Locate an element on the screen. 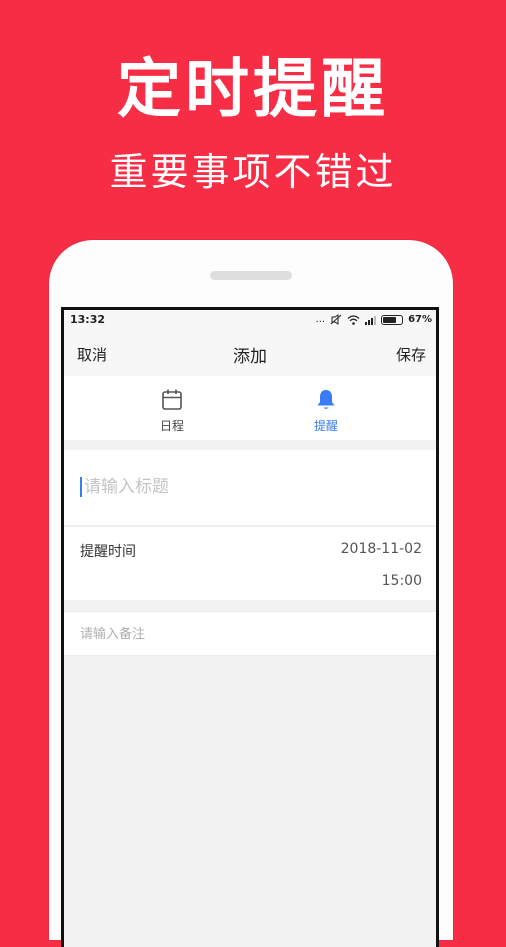 This screenshot has width=506, height=947. phone-speaker is located at coordinates (251, 275).